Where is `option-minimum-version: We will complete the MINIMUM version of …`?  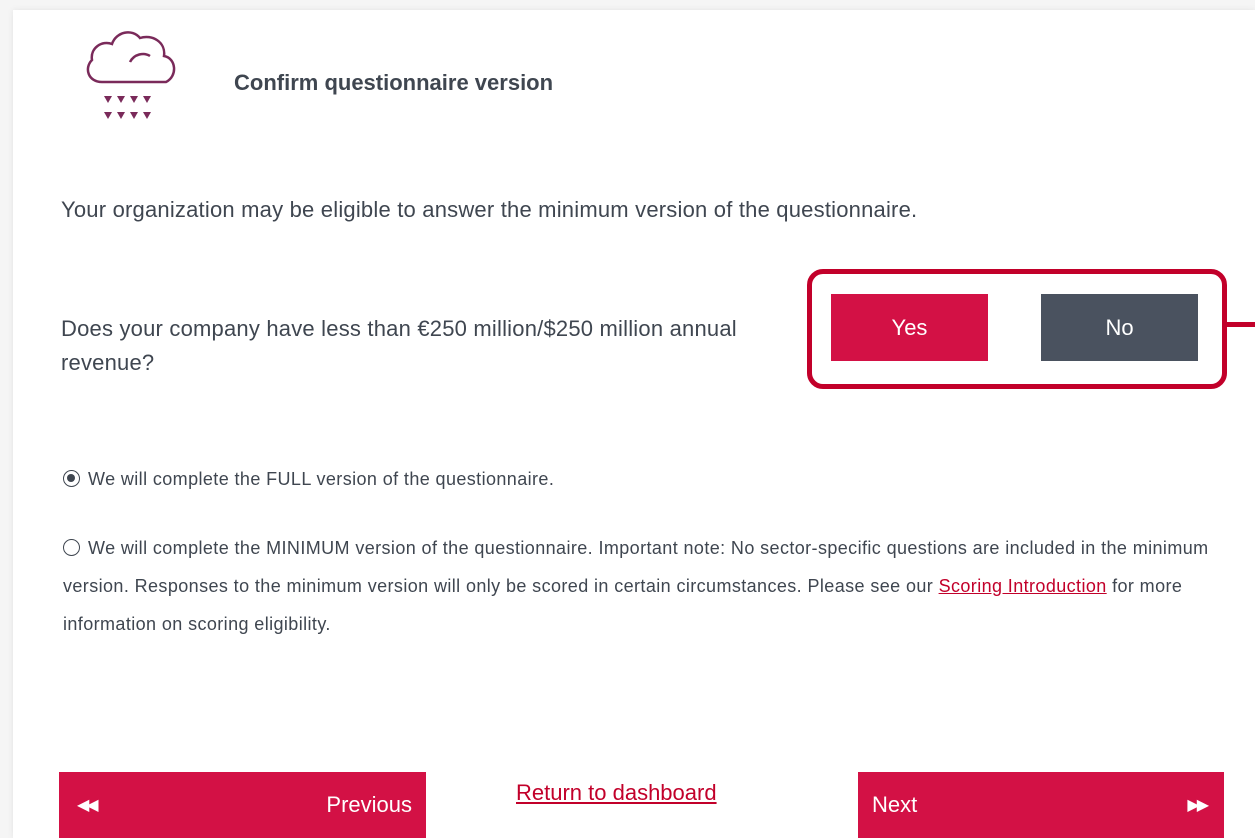
option-minimum-version: We will complete the MINIMUM version of … is located at coordinates (648, 586).